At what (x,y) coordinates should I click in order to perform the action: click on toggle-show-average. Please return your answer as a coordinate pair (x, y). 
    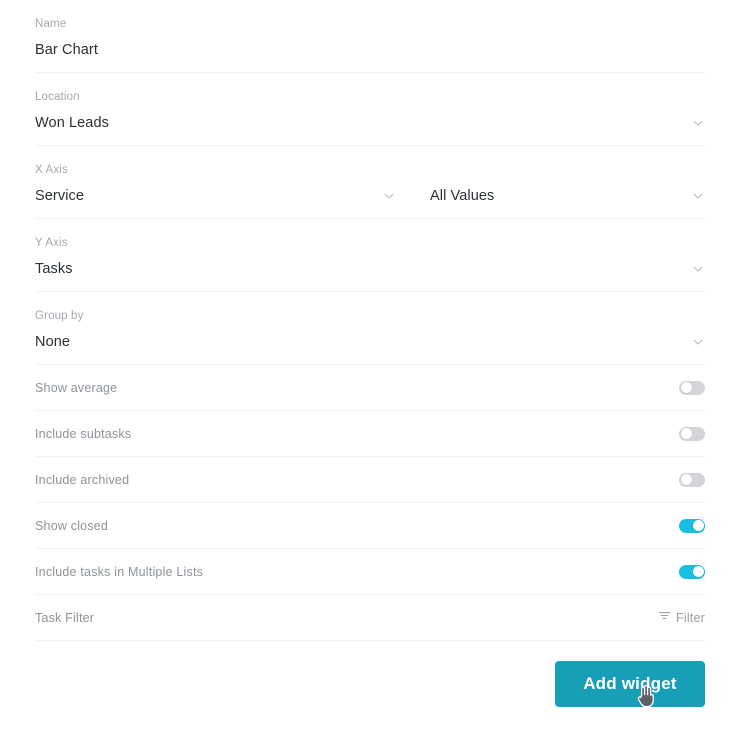
    Looking at the image, I should click on (692, 387).